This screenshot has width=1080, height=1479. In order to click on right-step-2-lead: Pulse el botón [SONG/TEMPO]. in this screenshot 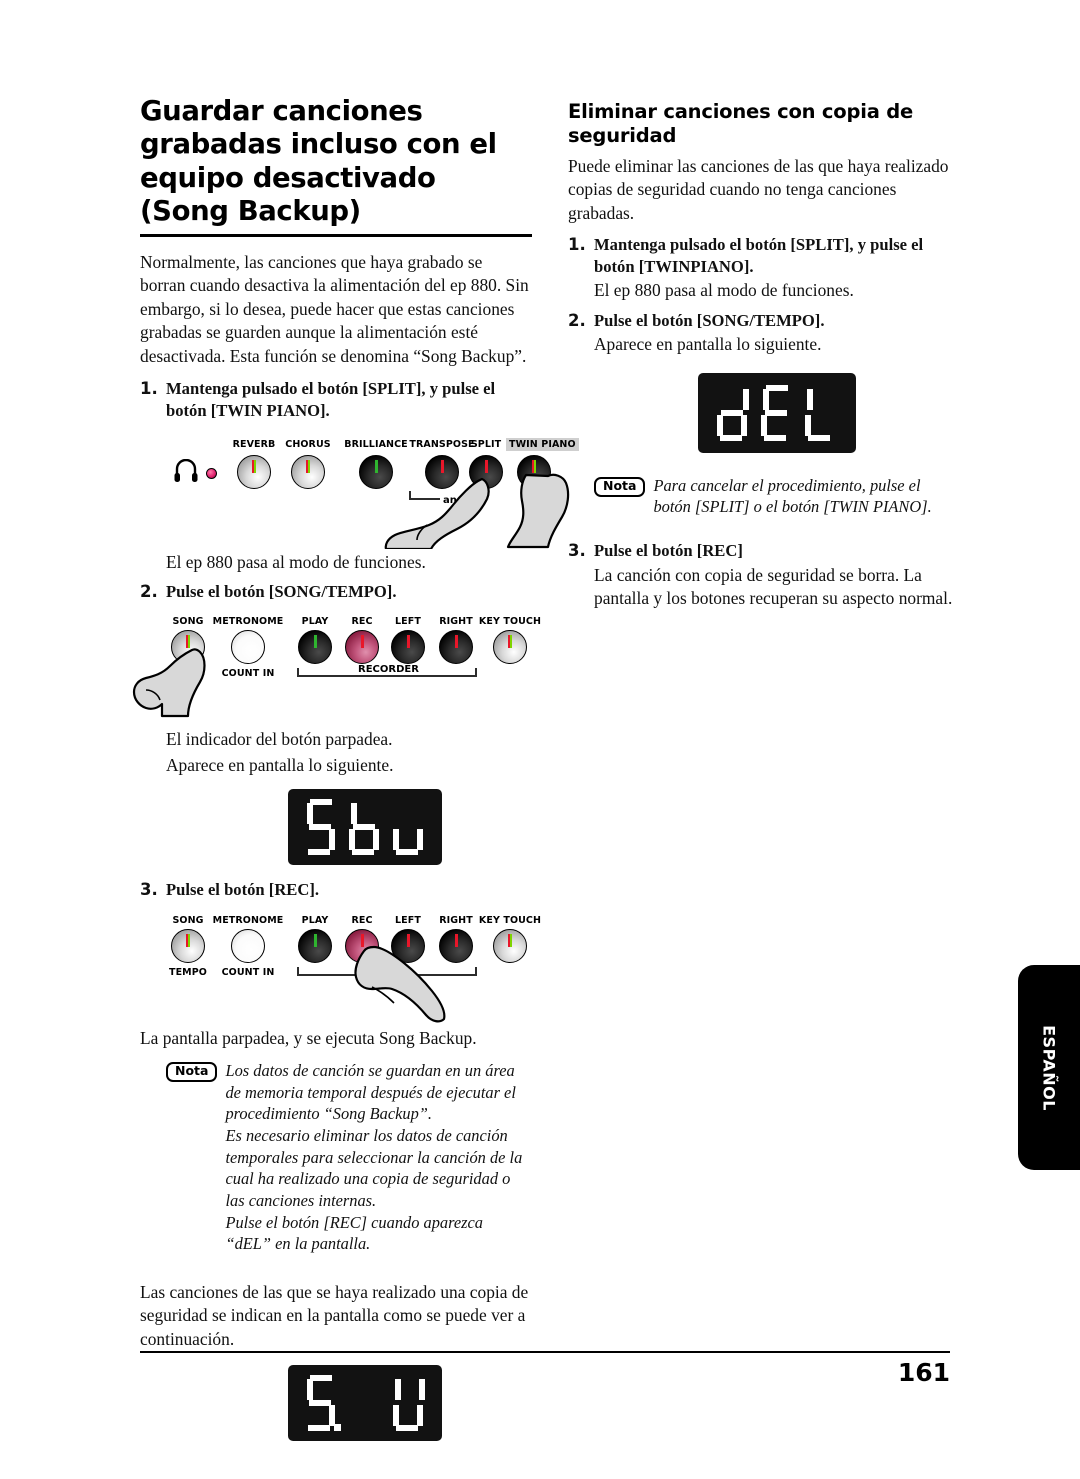, I will do `click(709, 320)`.